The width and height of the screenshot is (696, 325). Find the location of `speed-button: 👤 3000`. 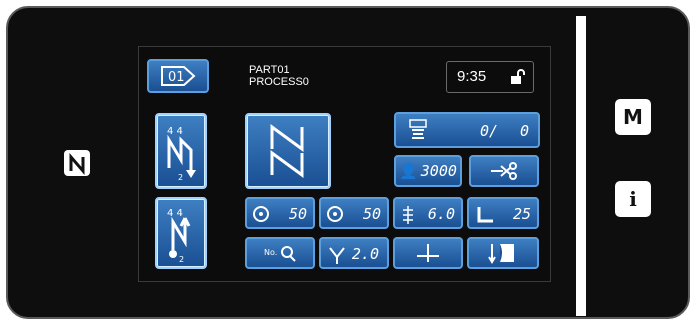

speed-button: 👤 3000 is located at coordinates (428, 171).